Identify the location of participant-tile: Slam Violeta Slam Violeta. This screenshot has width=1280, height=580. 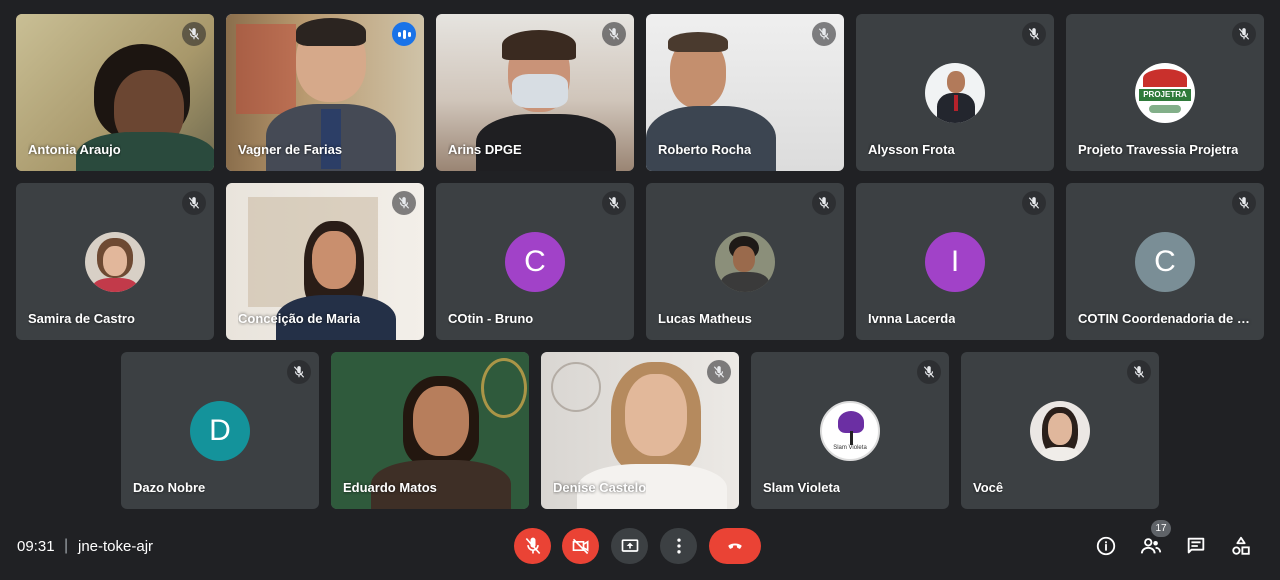
(850, 430).